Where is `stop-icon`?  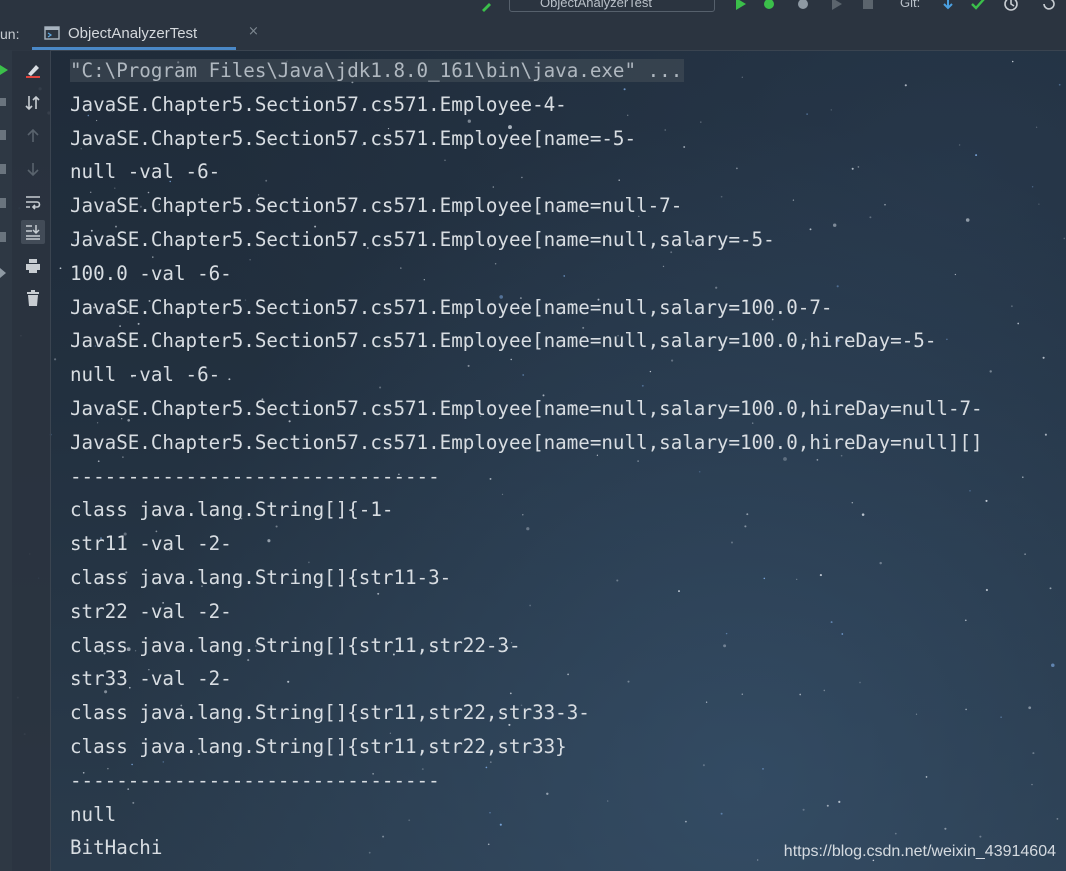
stop-icon is located at coordinates (868, 6).